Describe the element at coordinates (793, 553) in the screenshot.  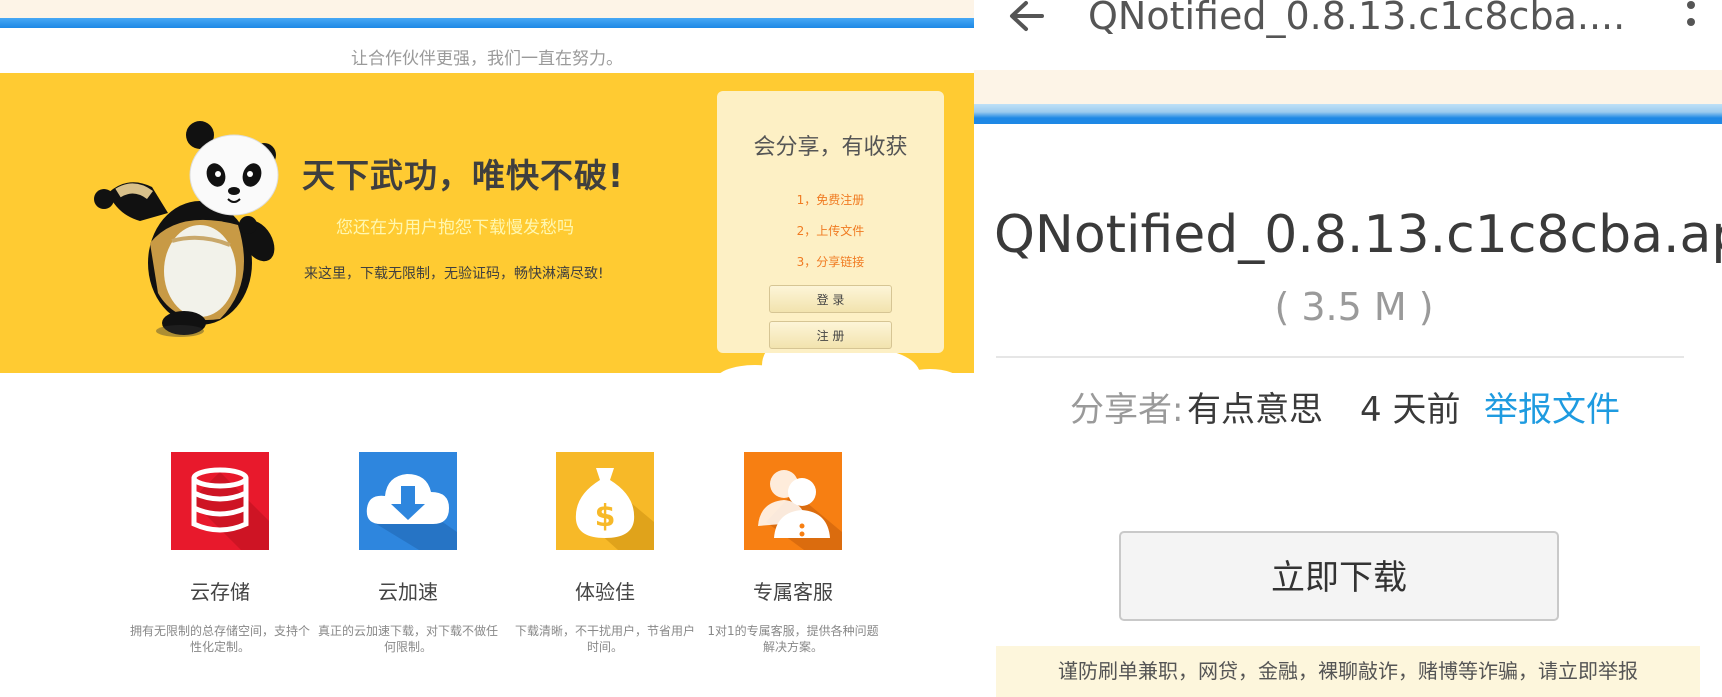
I see `feature-customer-service: 专属客服 1对1的专属客服，提供各种问题解决方案。` at that location.